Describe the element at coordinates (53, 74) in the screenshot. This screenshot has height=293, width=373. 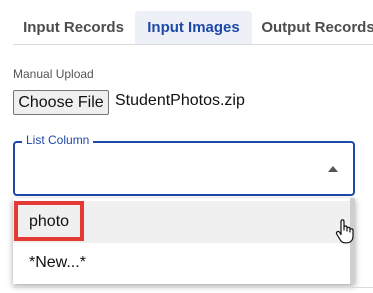
I see `manual-upload-label: Manual Upload` at that location.